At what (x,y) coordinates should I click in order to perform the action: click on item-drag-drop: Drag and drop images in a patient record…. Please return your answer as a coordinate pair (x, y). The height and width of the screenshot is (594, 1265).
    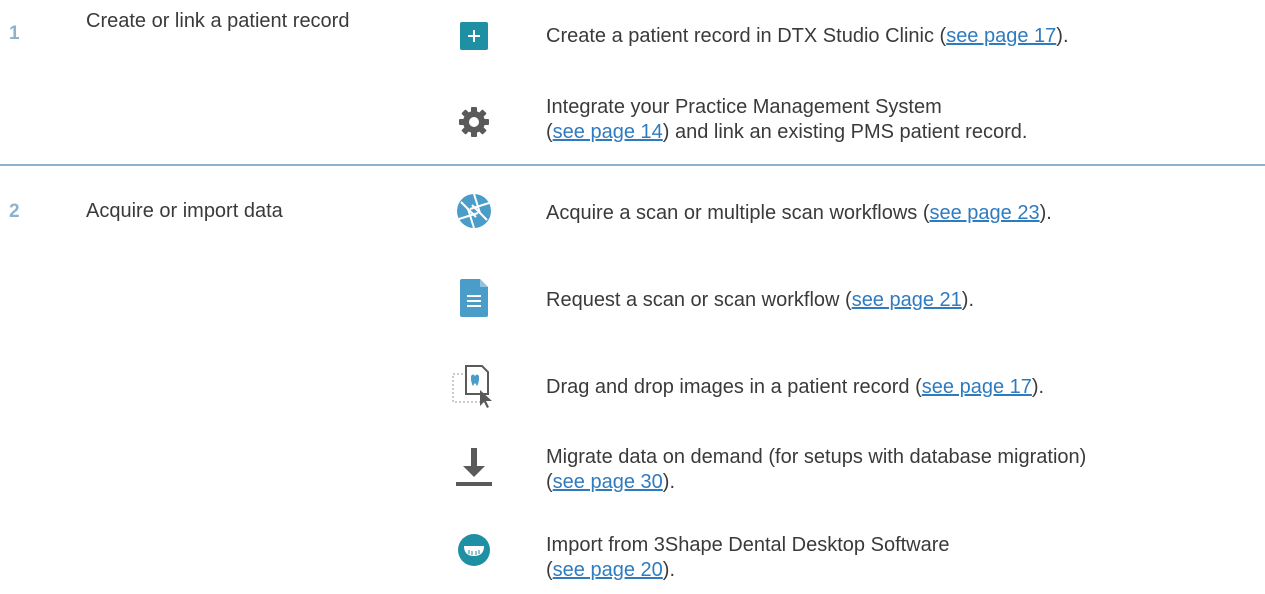
    Looking at the image, I should click on (795, 387).